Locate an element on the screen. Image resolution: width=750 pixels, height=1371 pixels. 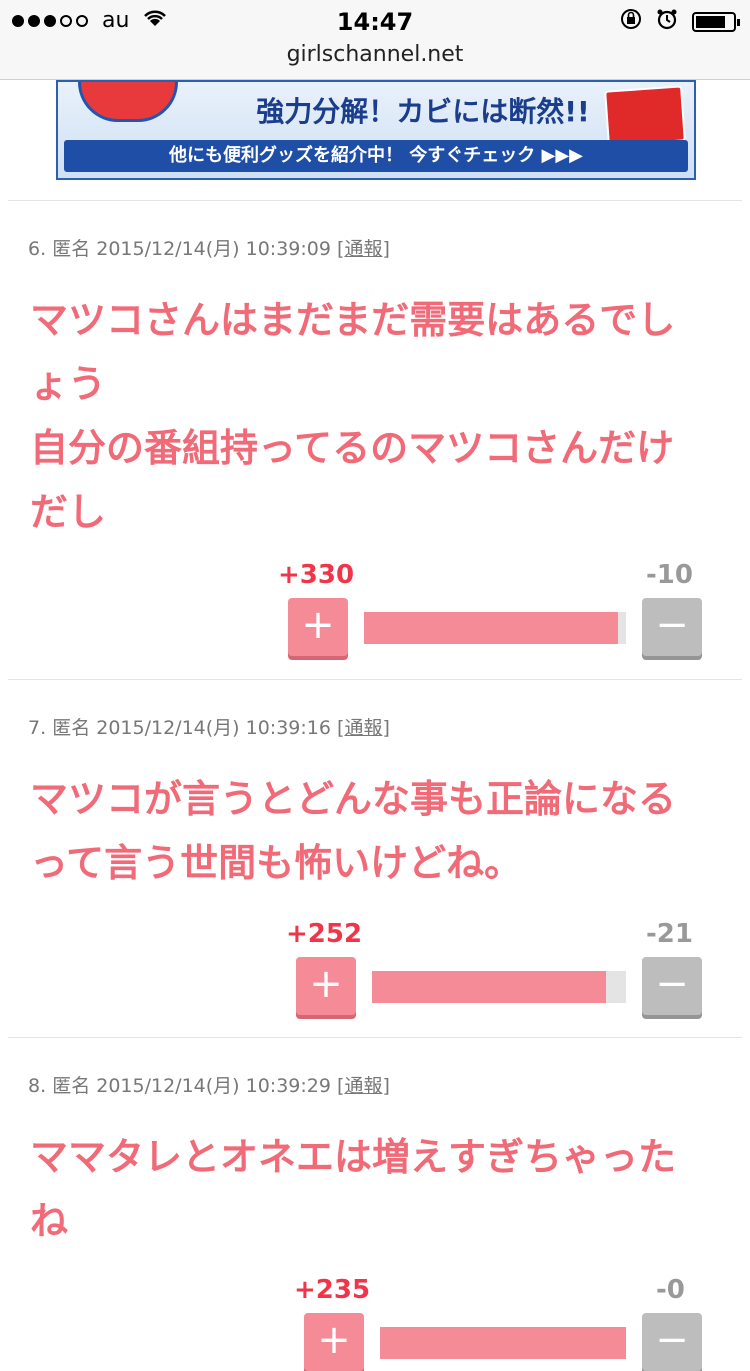
address-bar-url: girlschannel.net is located at coordinates (375, 54).